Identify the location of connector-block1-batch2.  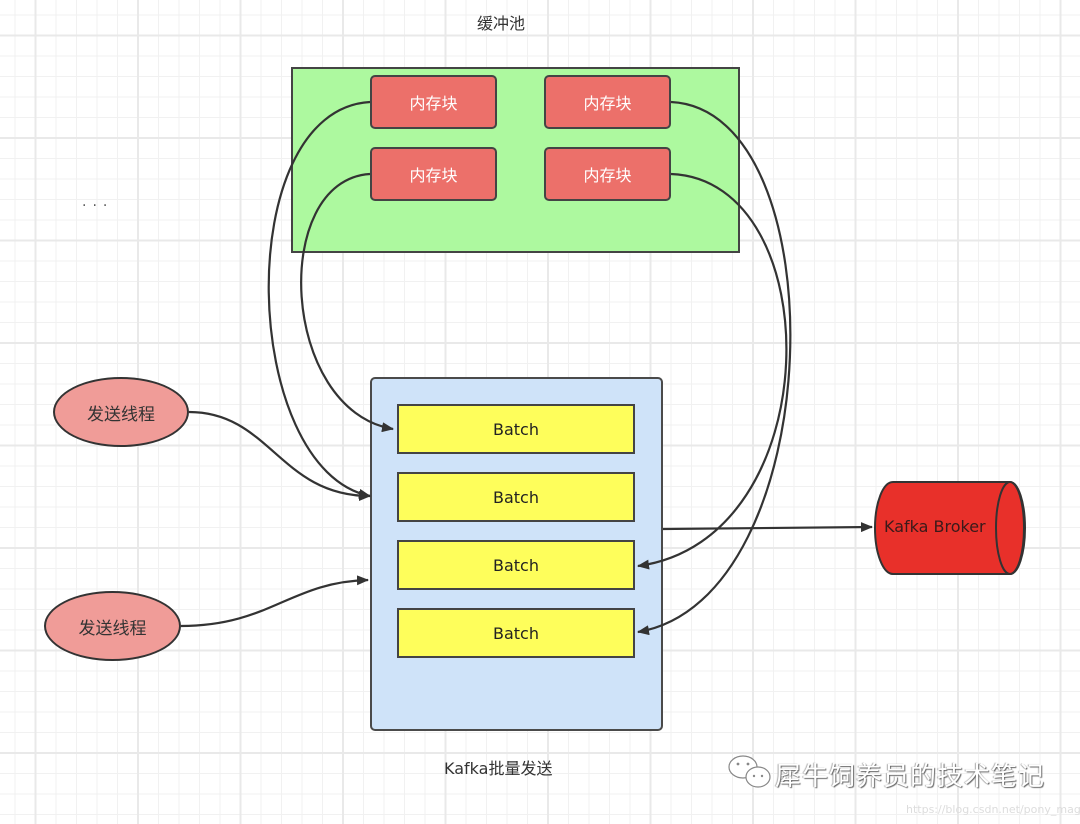
(319, 299).